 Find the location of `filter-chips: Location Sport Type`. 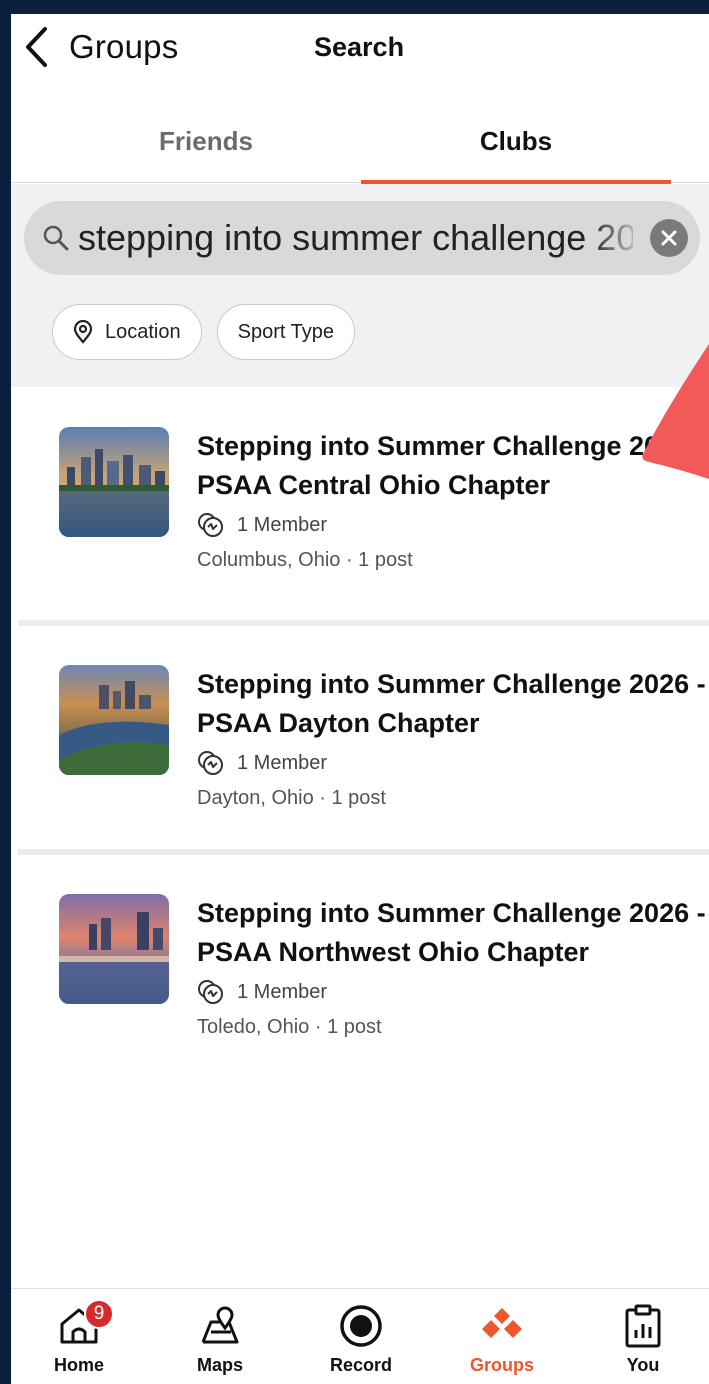

filter-chips: Location Sport Type is located at coordinates (203, 332).